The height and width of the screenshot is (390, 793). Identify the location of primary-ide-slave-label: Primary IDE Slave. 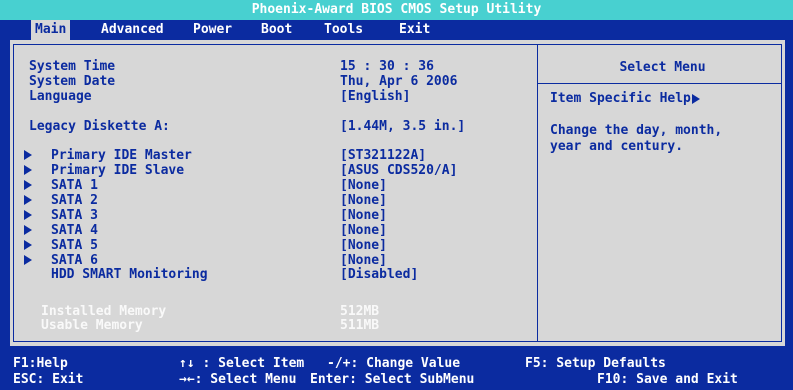
(117, 170).